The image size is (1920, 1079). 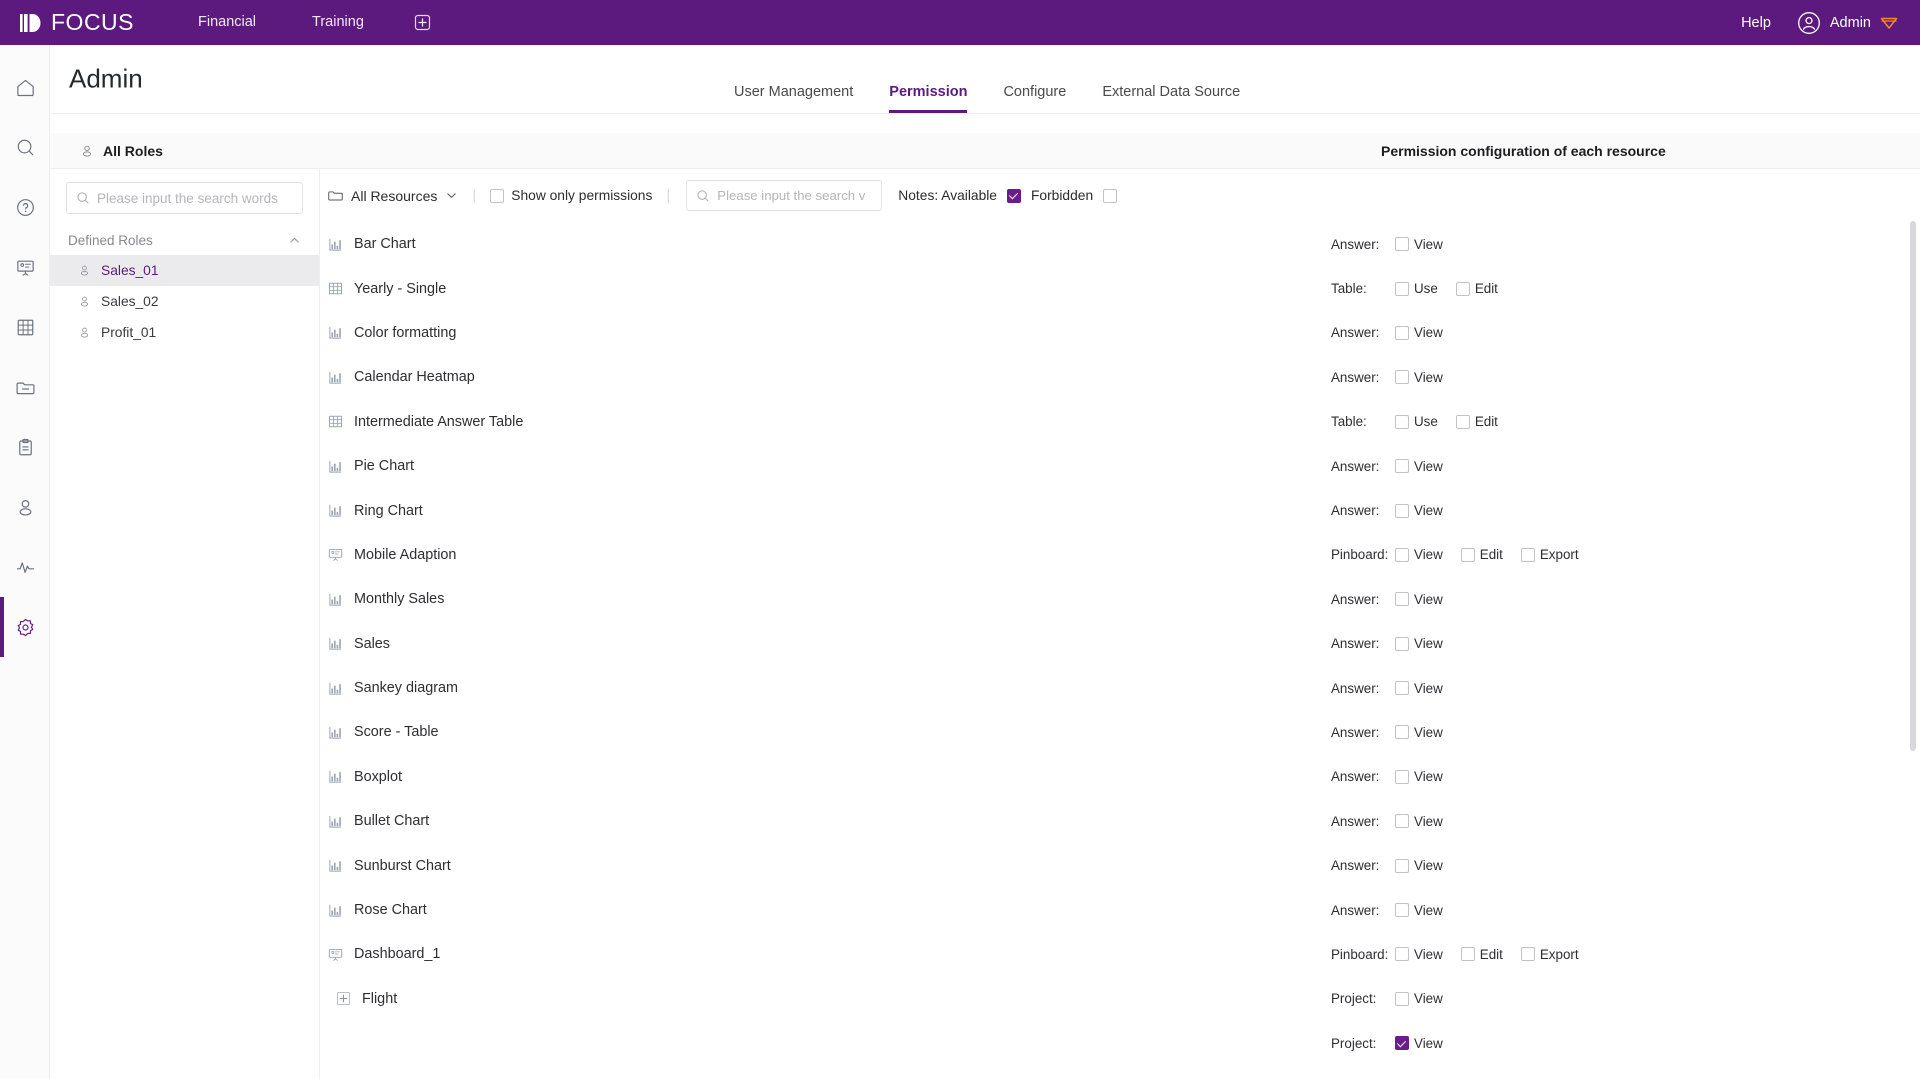 What do you see at coordinates (1889, 23) in the screenshot?
I see `diamond-badge-icon` at bounding box center [1889, 23].